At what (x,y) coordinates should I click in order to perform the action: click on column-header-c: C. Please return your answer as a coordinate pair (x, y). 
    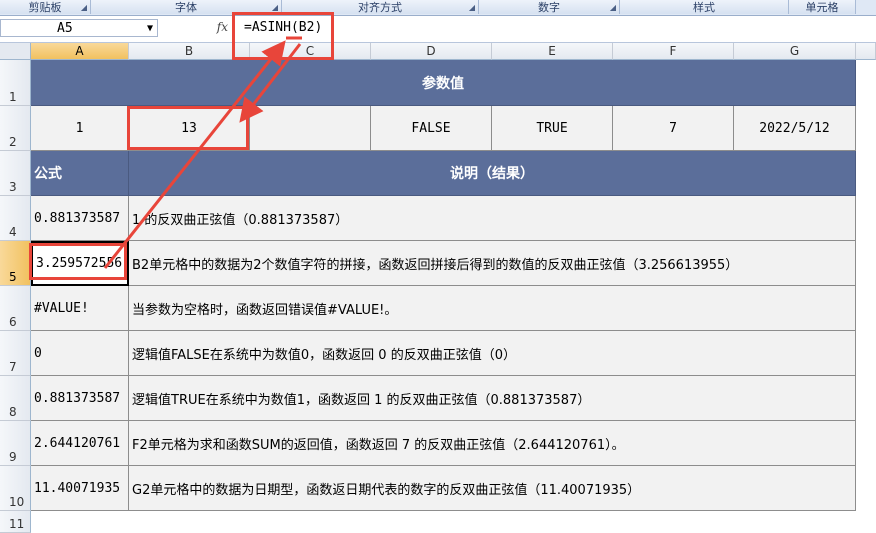
    Looking at the image, I should click on (310, 51).